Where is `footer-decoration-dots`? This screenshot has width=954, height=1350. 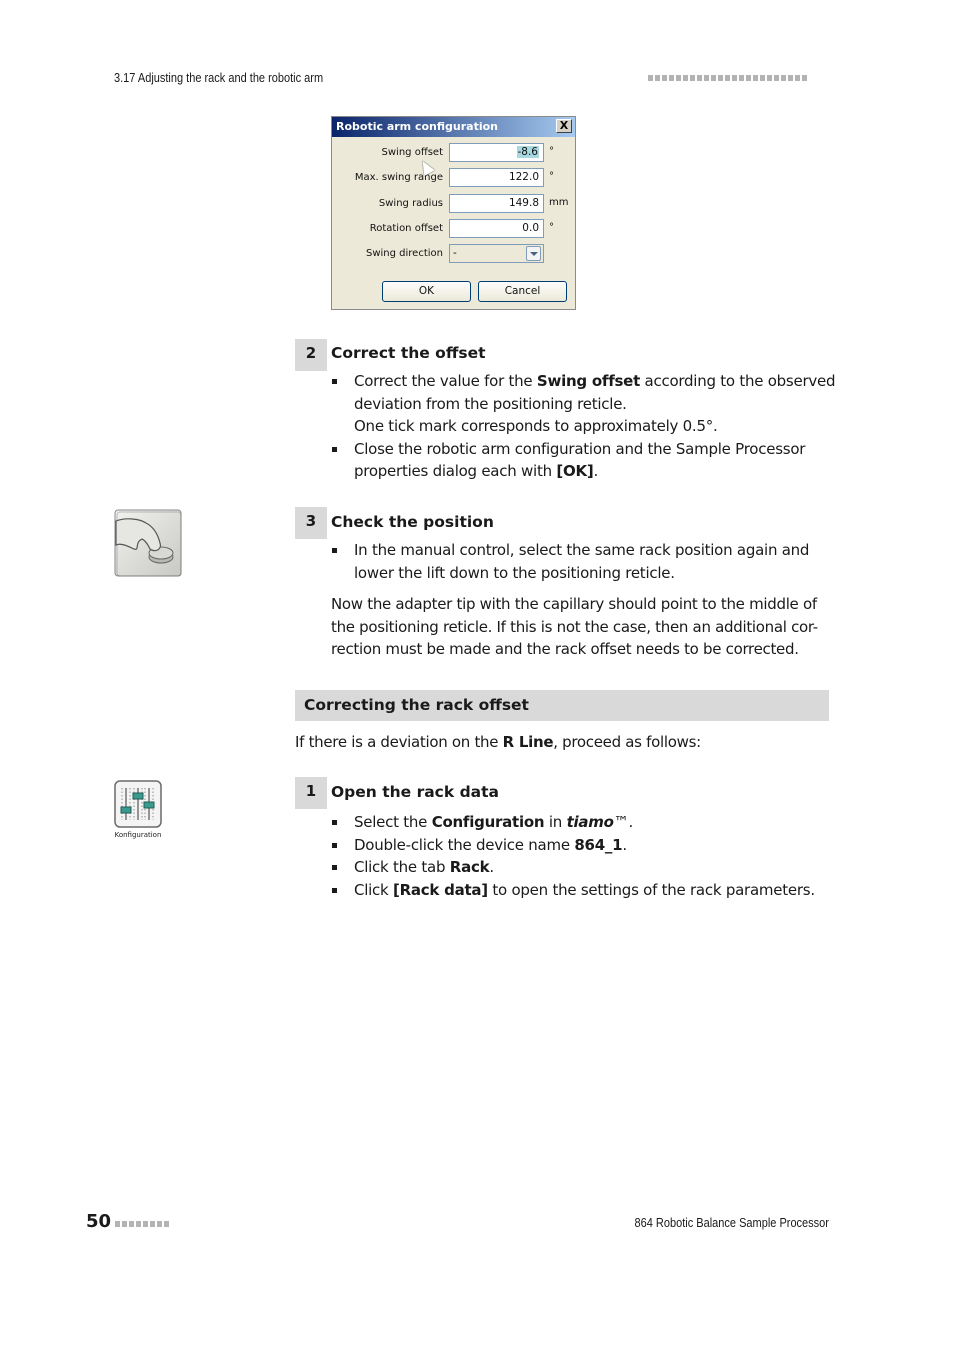 footer-decoration-dots is located at coordinates (142, 1224).